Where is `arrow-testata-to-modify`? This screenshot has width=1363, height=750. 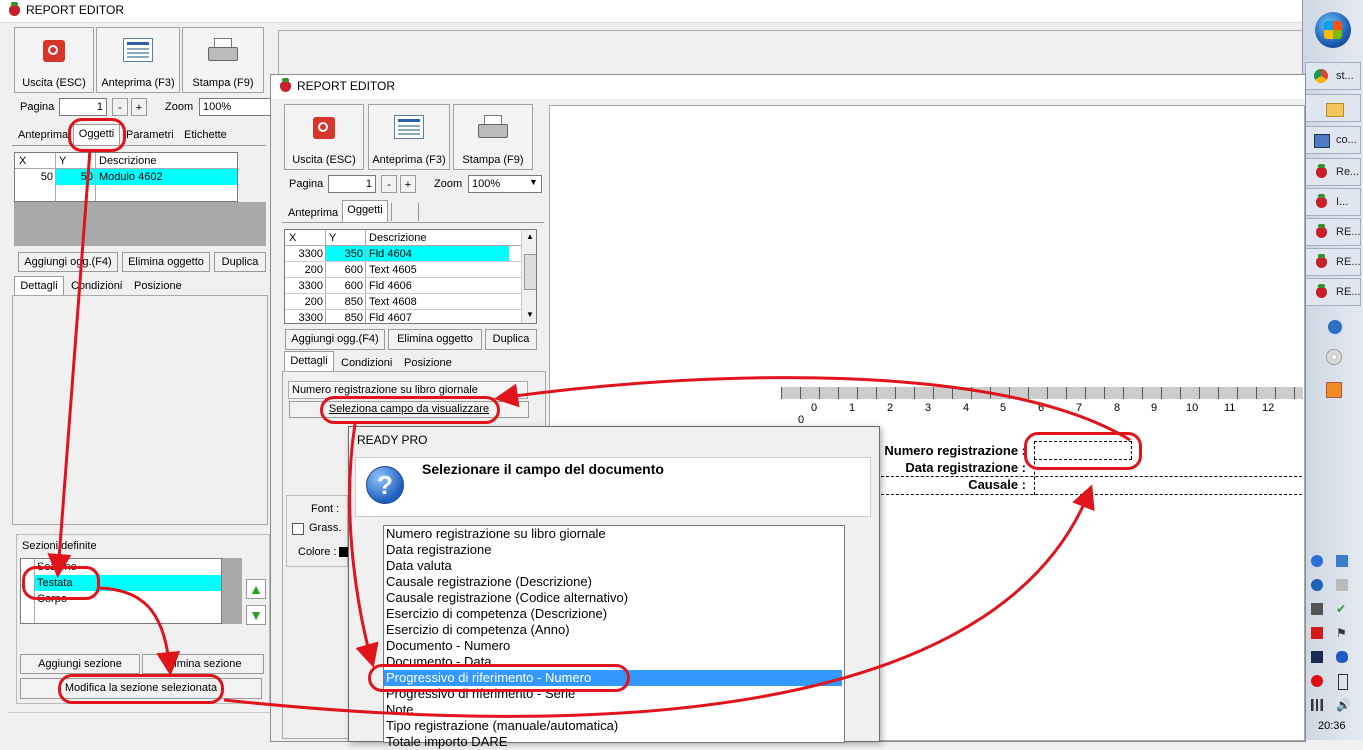
arrow-testata-to-modify is located at coordinates (140, 631).